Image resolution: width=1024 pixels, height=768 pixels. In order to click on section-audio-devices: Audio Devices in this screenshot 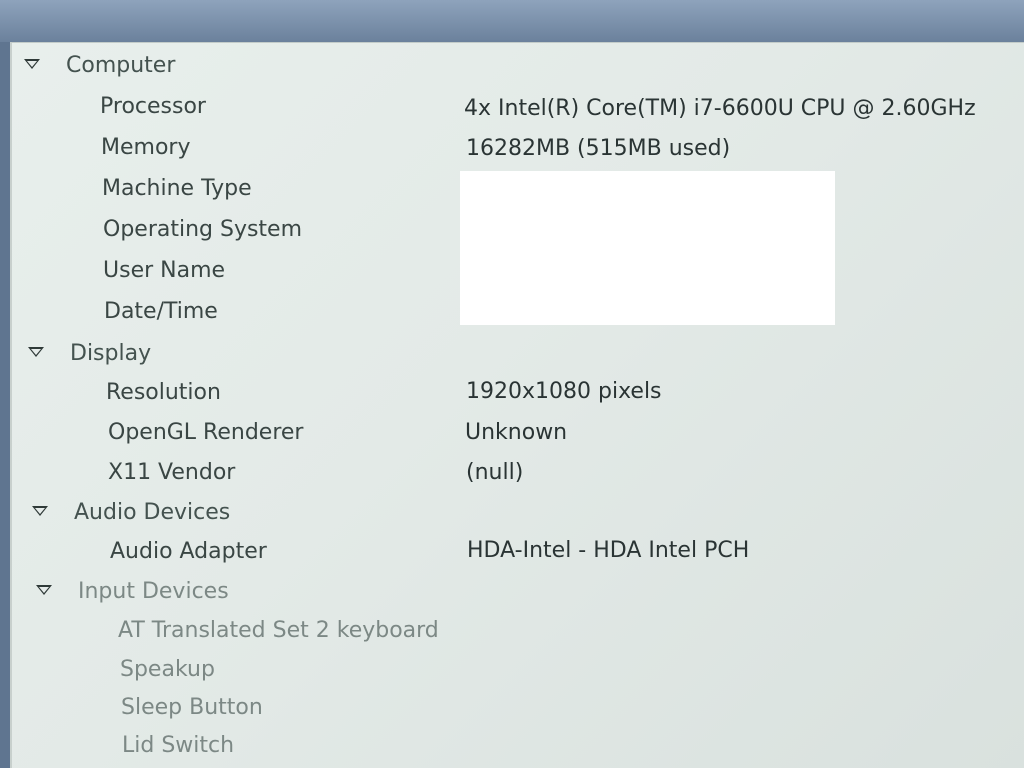, I will do `click(131, 513)`.